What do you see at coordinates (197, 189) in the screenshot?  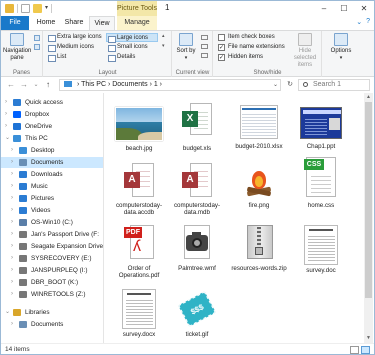 I see `file-item: A computerstoday-data.mdb` at bounding box center [197, 189].